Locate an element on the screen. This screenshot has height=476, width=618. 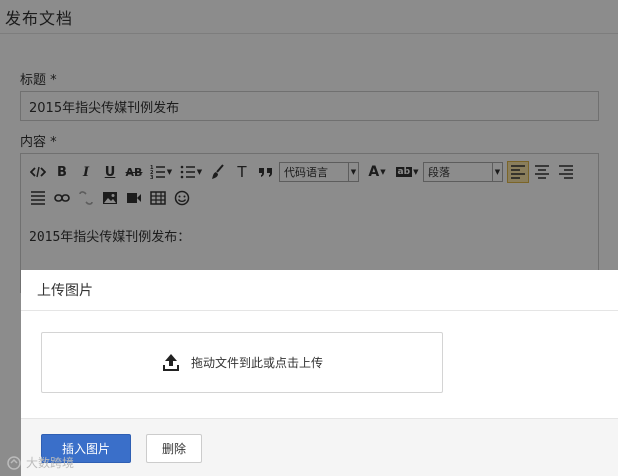
dialog-footer: 插入图片 删除 is located at coordinates (319, 447).